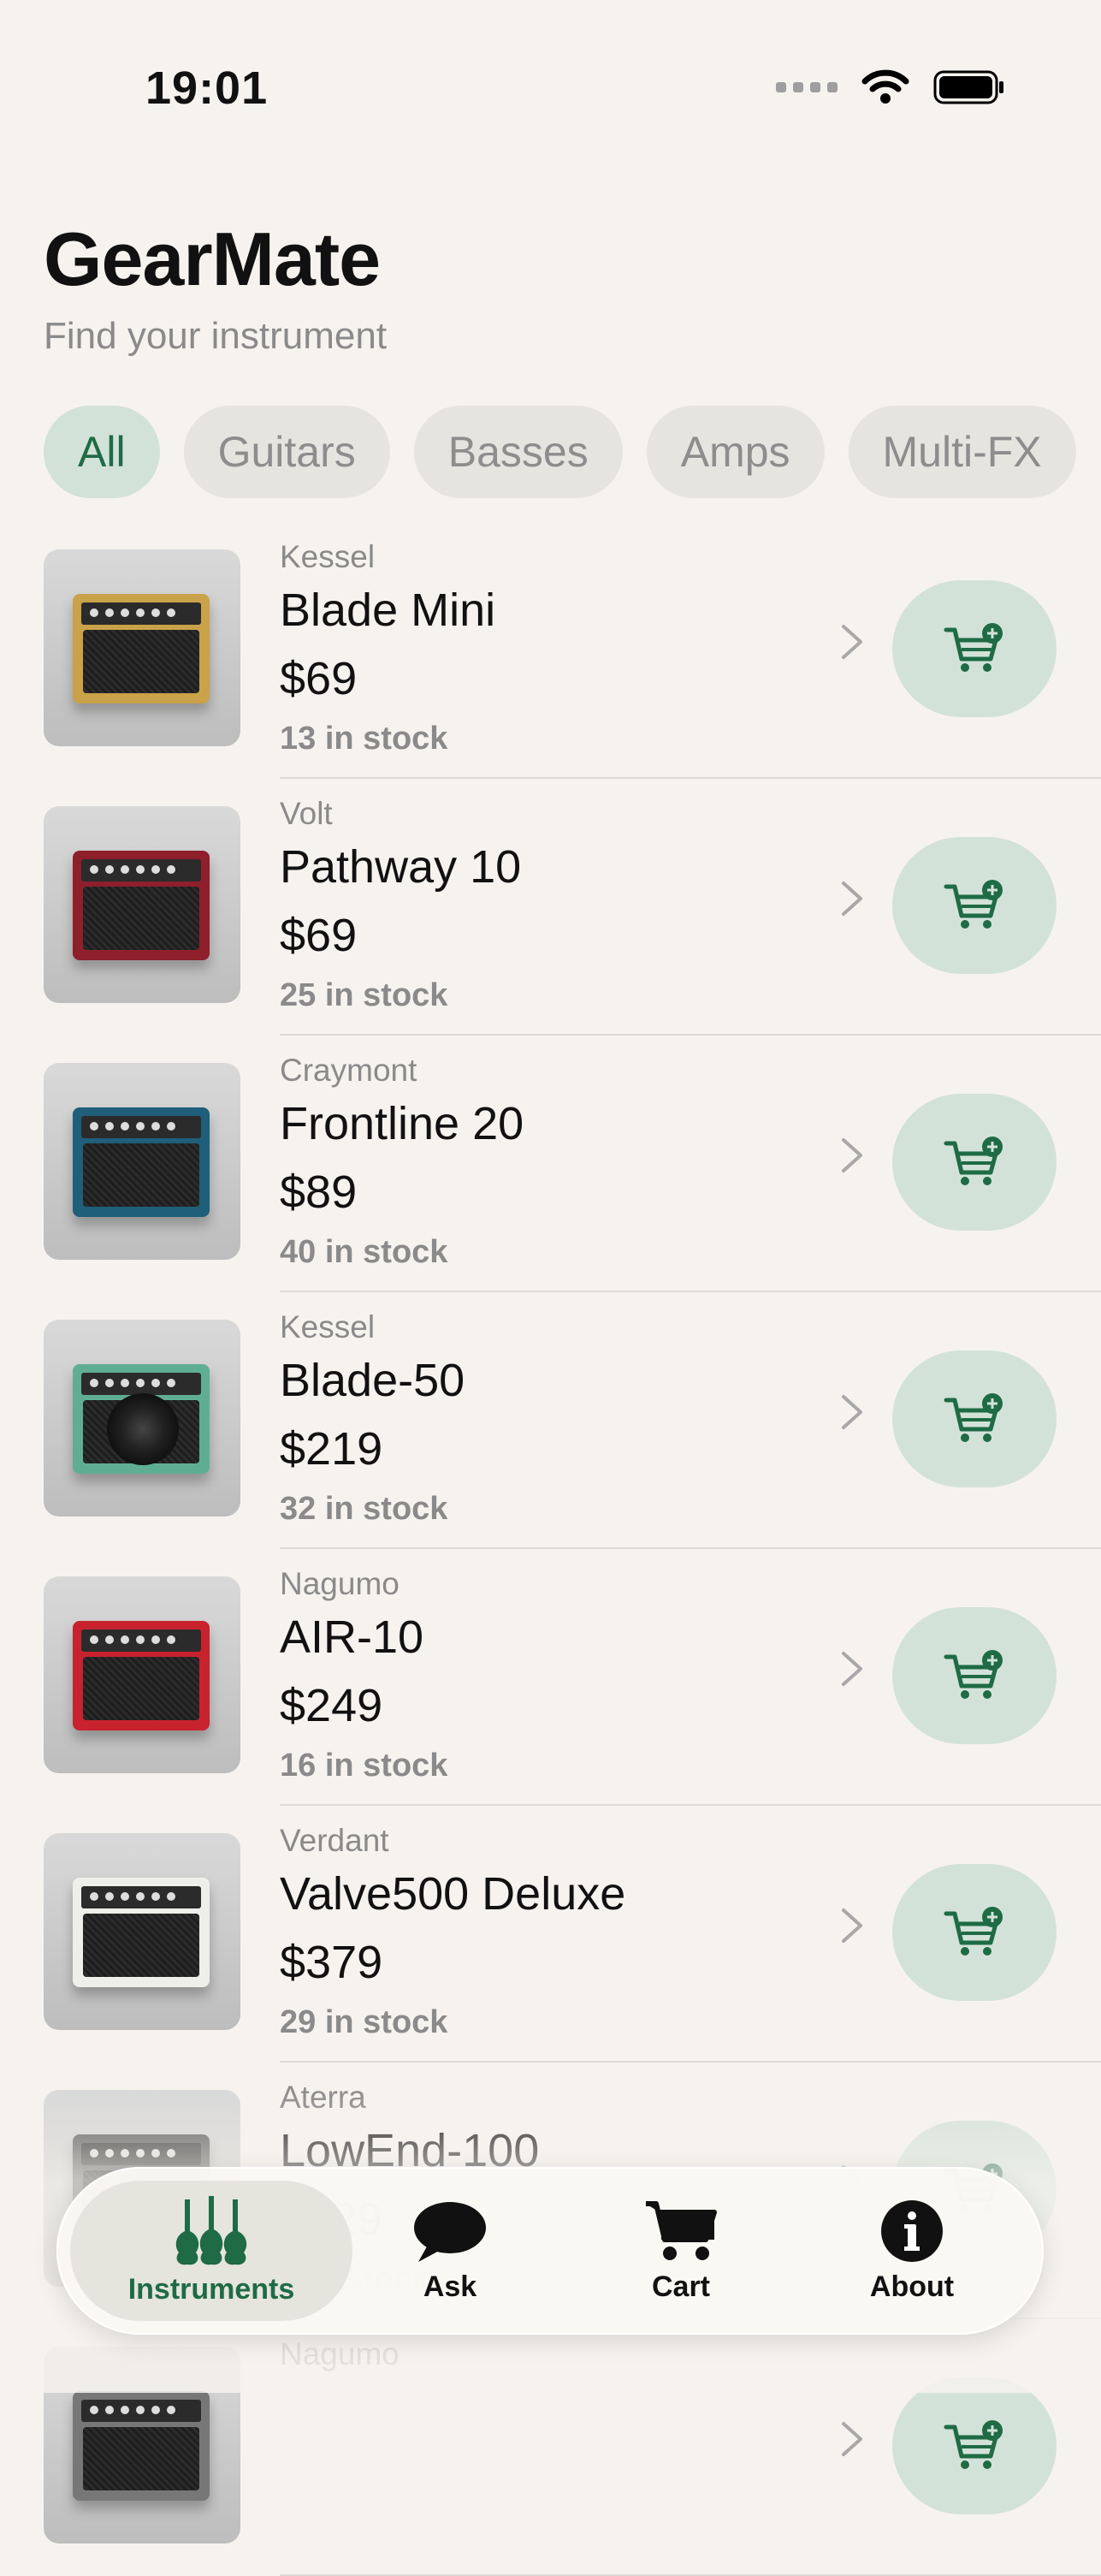  What do you see at coordinates (681, 2230) in the screenshot?
I see `cart-icon` at bounding box center [681, 2230].